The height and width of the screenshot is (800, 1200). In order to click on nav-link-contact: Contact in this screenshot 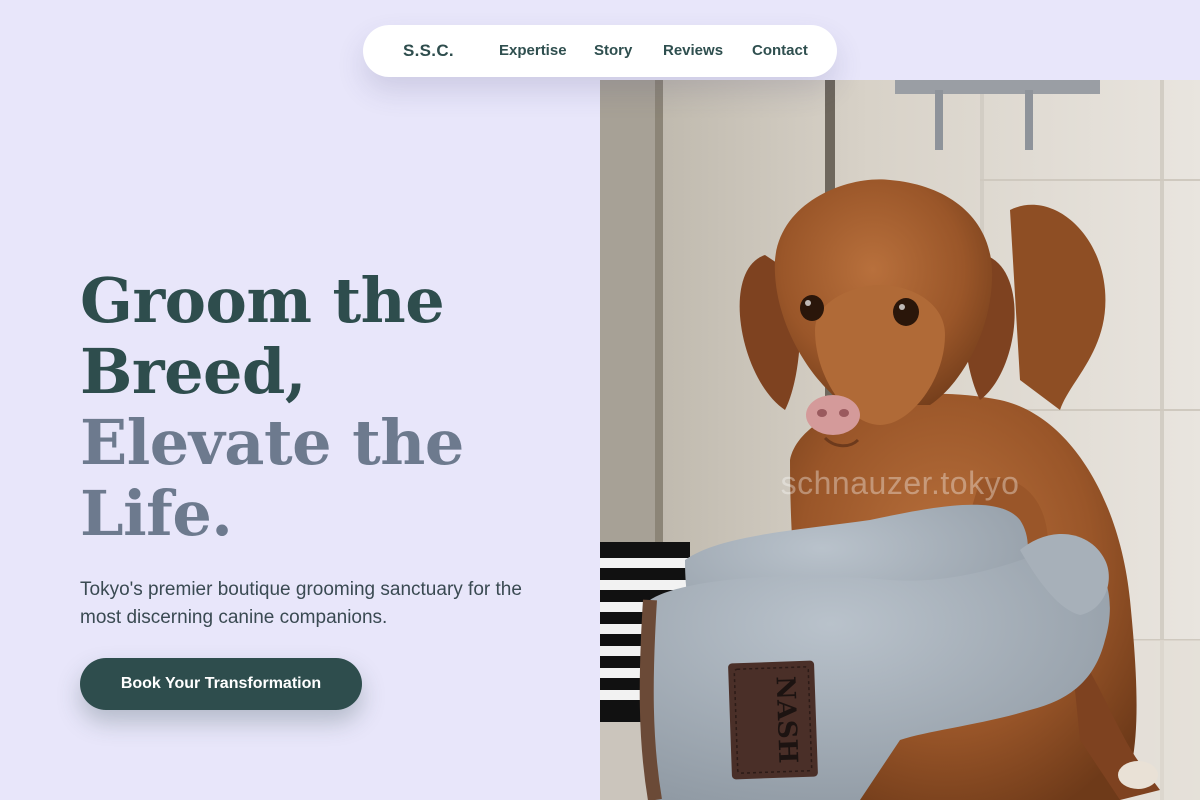, I will do `click(780, 51)`.